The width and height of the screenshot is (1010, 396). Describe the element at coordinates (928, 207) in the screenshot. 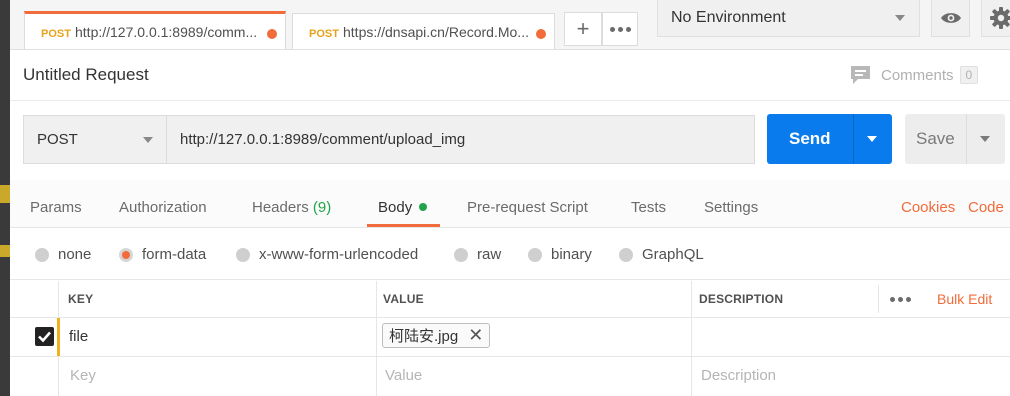

I see `cookies-link: Cookies` at that location.